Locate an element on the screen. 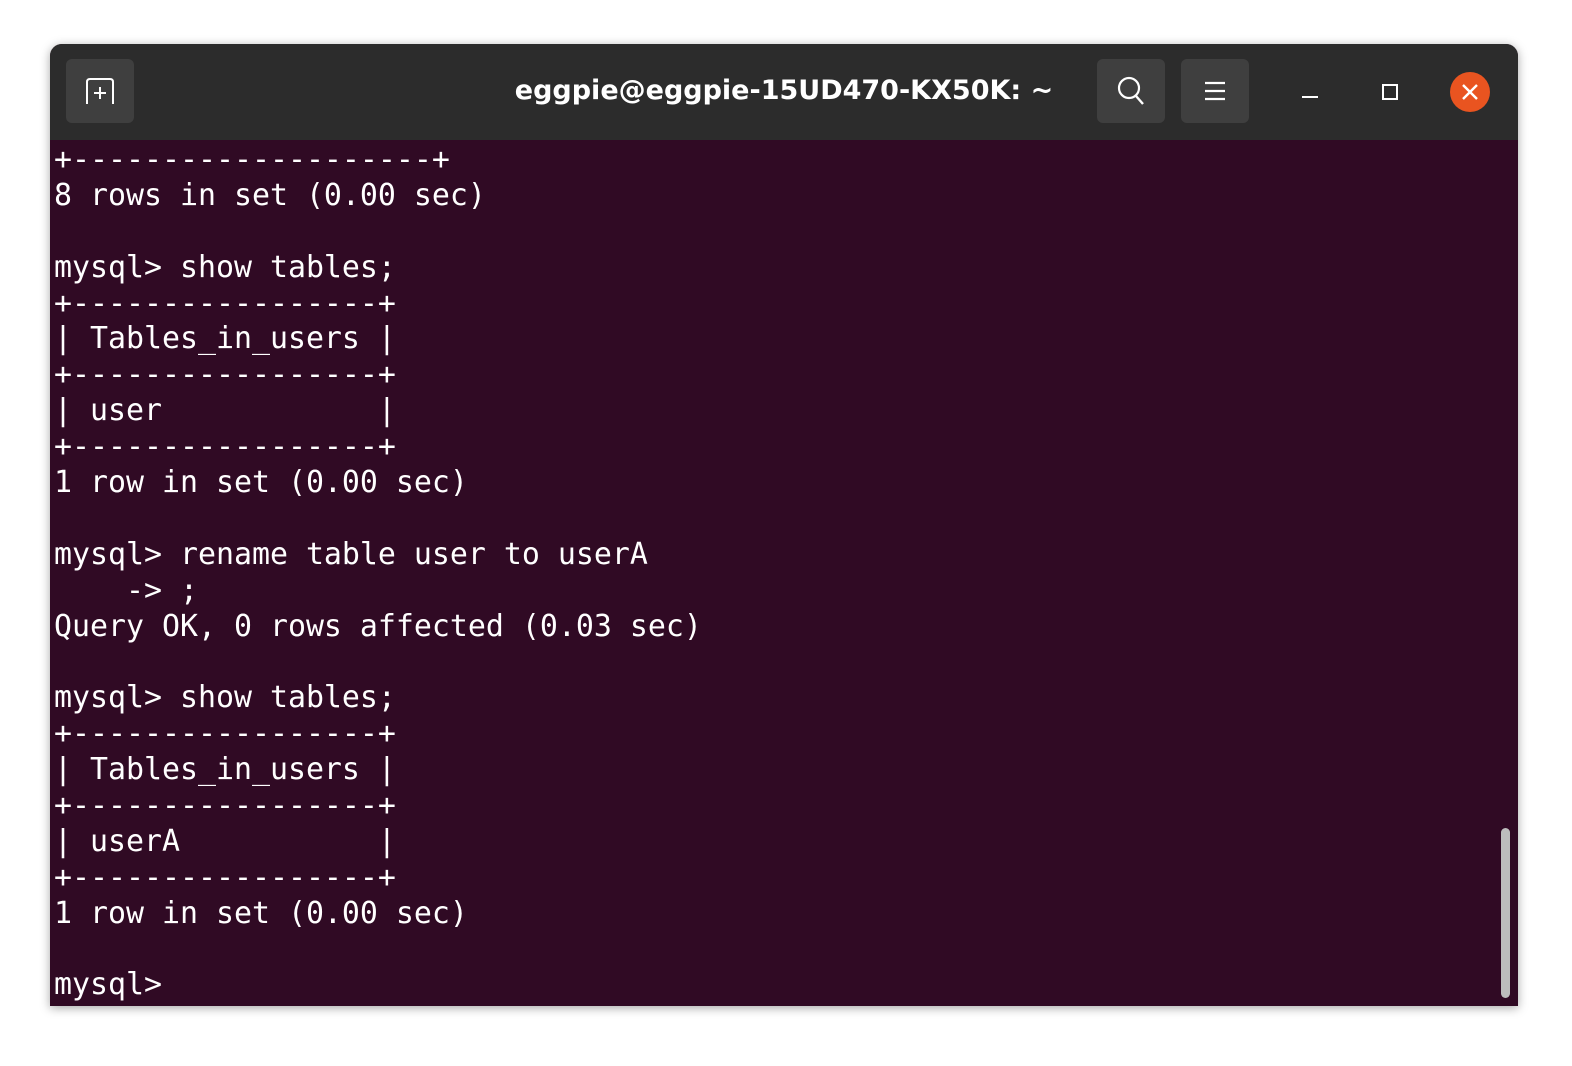 Image resolution: width=1572 pixels, height=1066 pixels. close-icon is located at coordinates (1470, 92).